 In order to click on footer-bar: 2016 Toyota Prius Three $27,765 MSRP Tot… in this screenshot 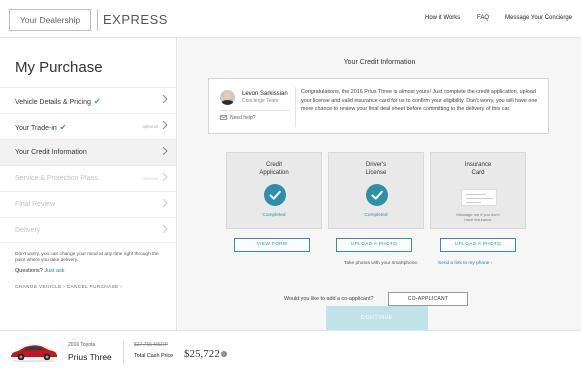, I will do `click(290, 352)`.